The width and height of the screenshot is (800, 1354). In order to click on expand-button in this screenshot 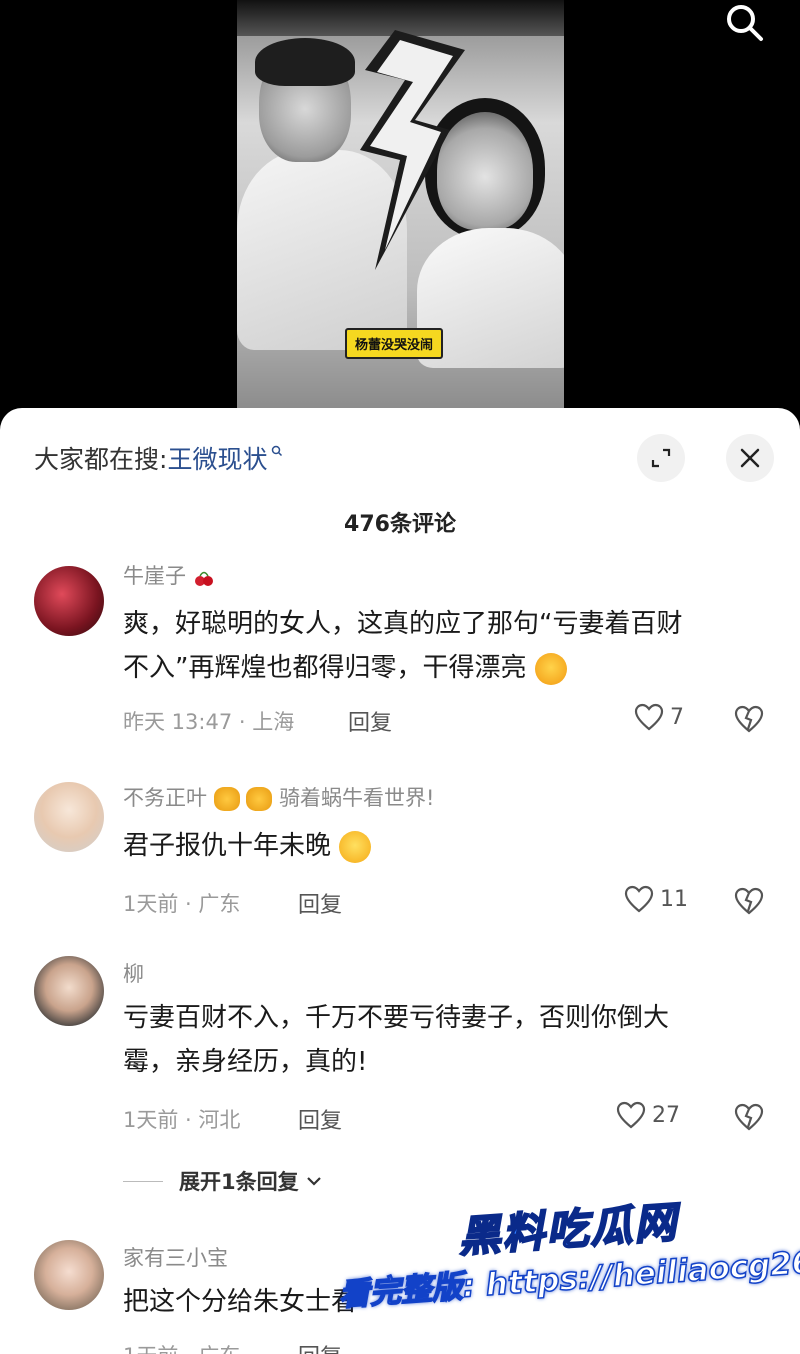, I will do `click(661, 458)`.